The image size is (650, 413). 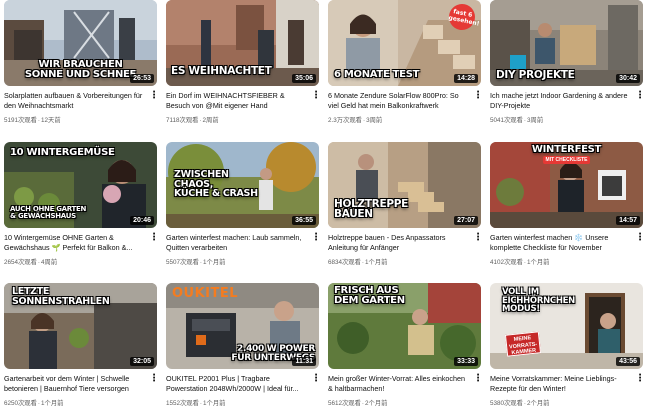 I want to click on checklist-badge: MIT CHECKLISTE, so click(x=566, y=160).